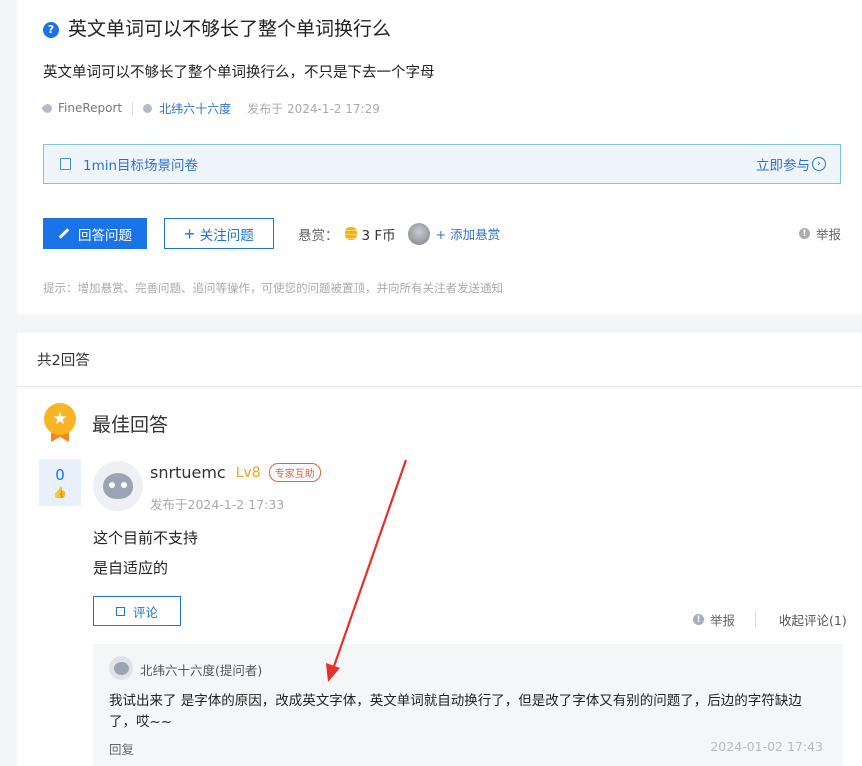  Describe the element at coordinates (294, 472) in the screenshot. I see `expert-badge: 专家互助` at that location.